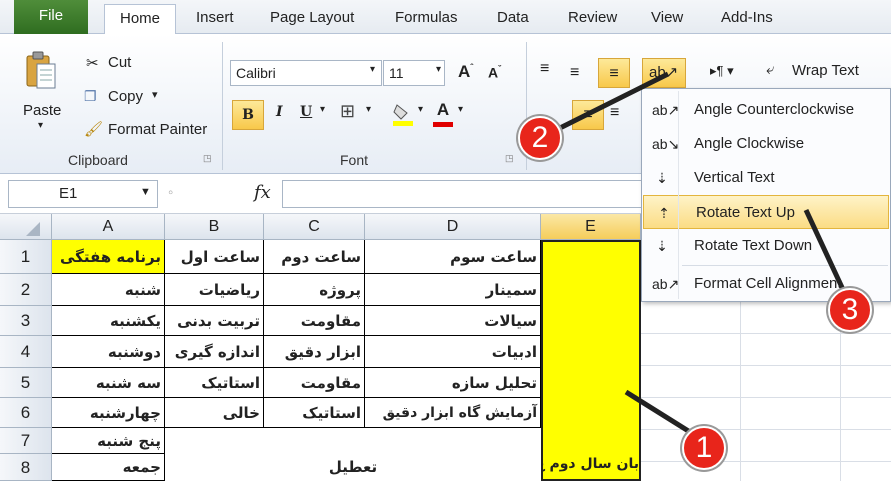  Describe the element at coordinates (850, 310) in the screenshot. I see `callout-badge-3: 3` at that location.